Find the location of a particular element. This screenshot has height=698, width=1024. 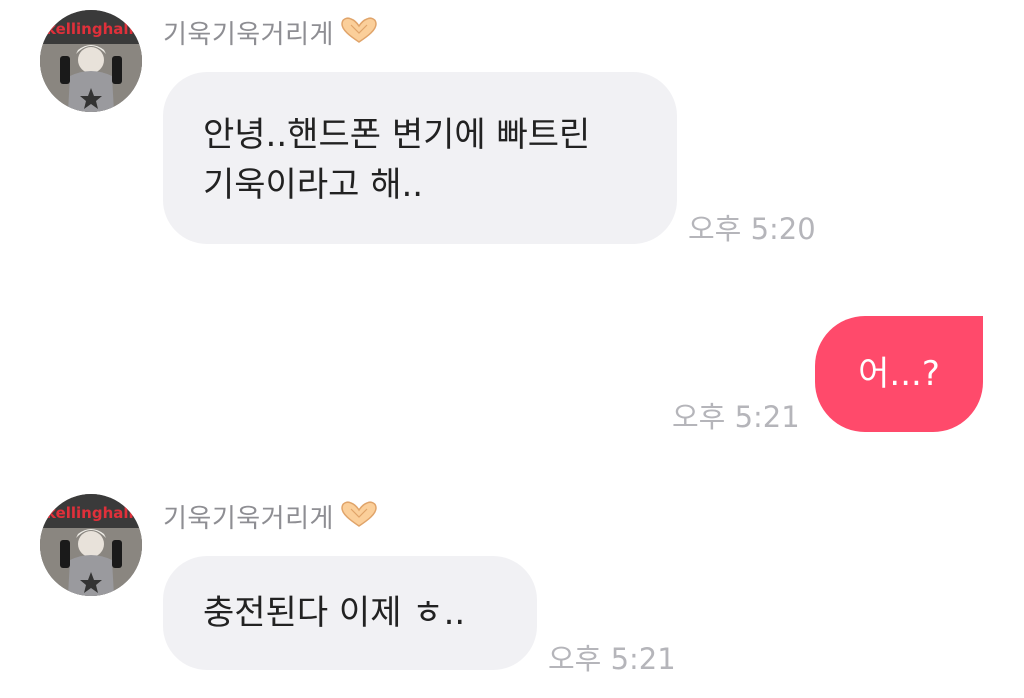

message-text: 충전된다 이제 ㅎ.. is located at coordinates (334, 613).